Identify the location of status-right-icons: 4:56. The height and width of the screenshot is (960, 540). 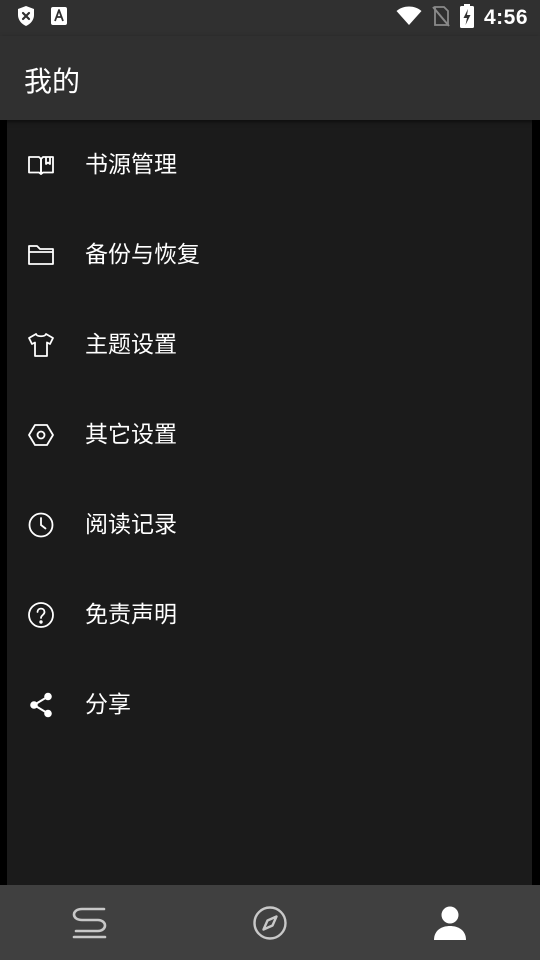
(462, 18).